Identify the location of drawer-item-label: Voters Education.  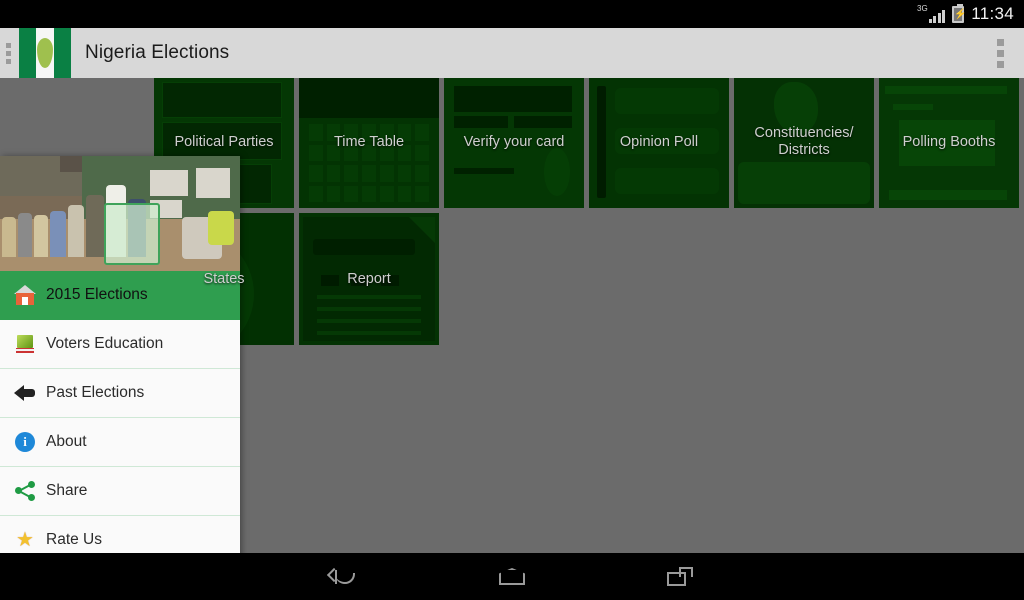
(105, 343).